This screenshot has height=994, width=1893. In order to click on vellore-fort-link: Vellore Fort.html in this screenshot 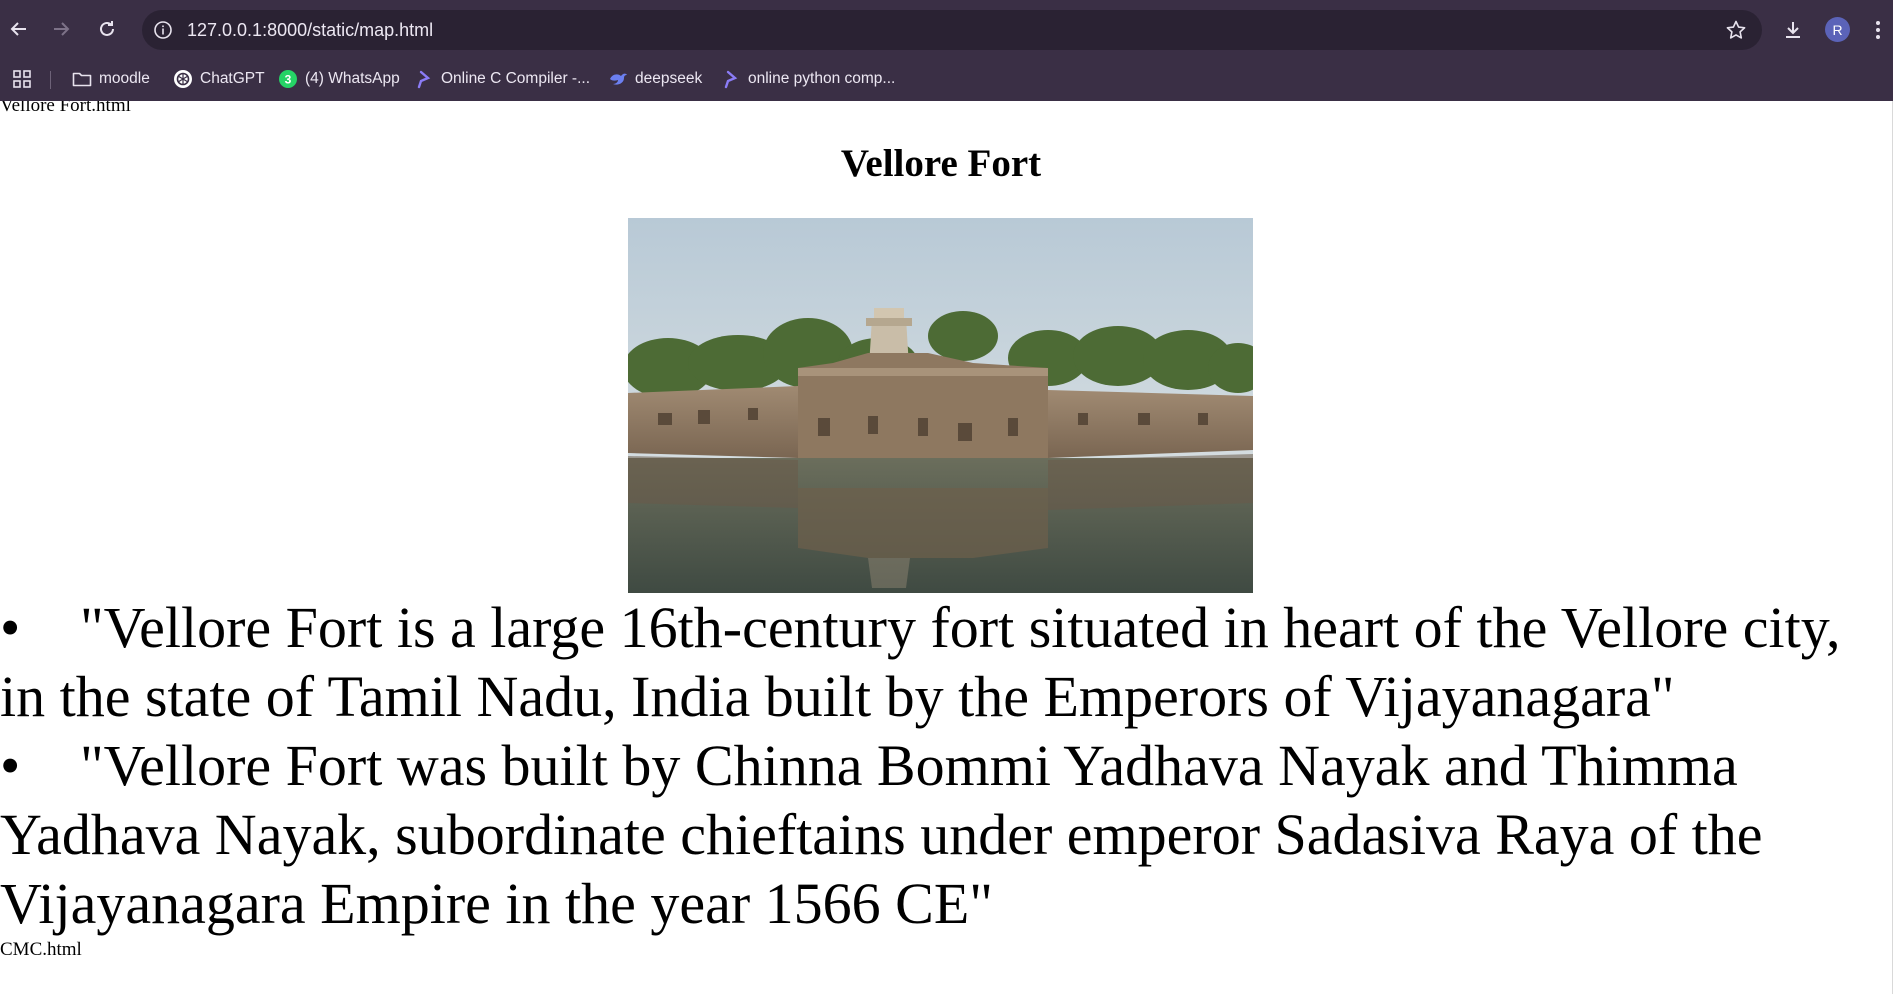, I will do `click(65, 109)`.